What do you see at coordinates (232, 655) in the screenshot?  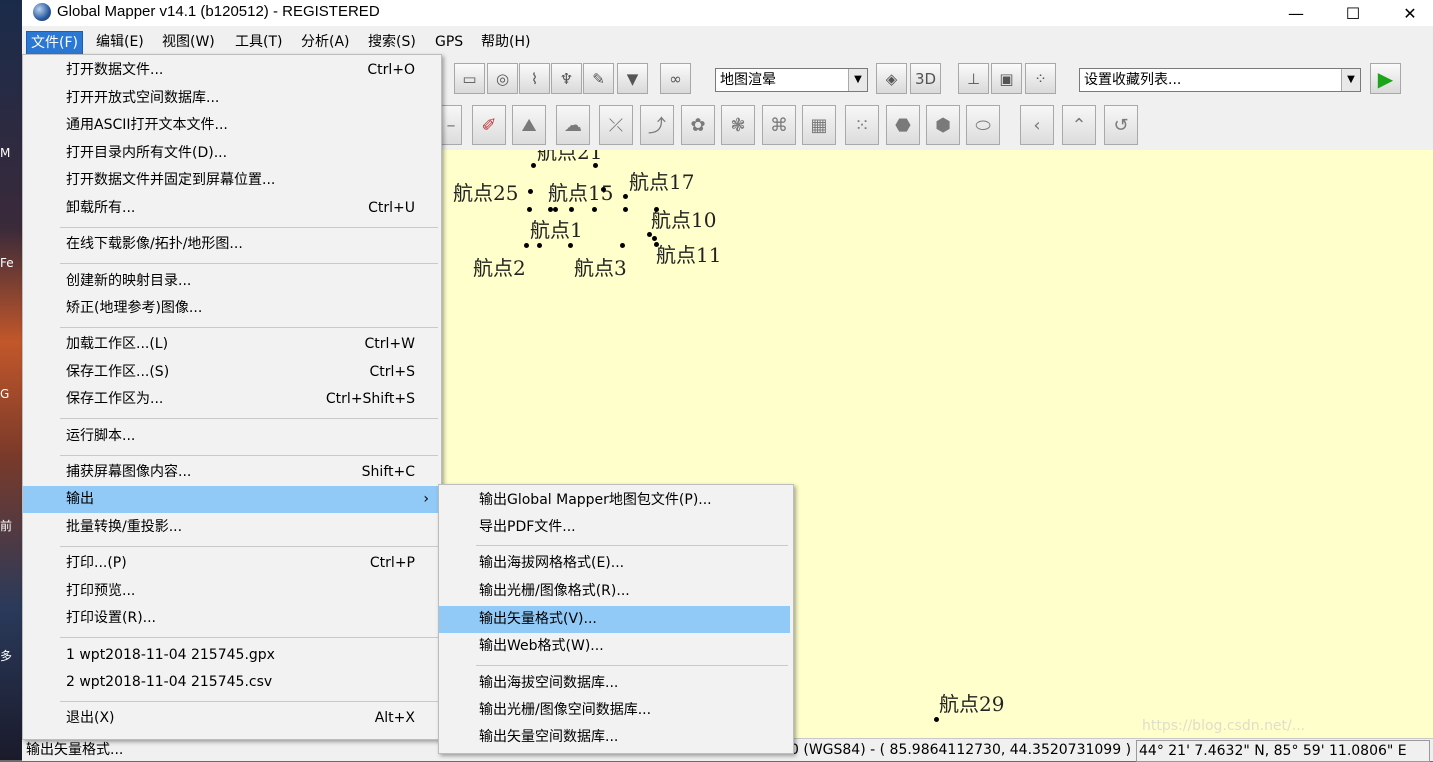 I see `menu-item-recent-file: 1 wpt2018-11-04 215745.gpx` at bounding box center [232, 655].